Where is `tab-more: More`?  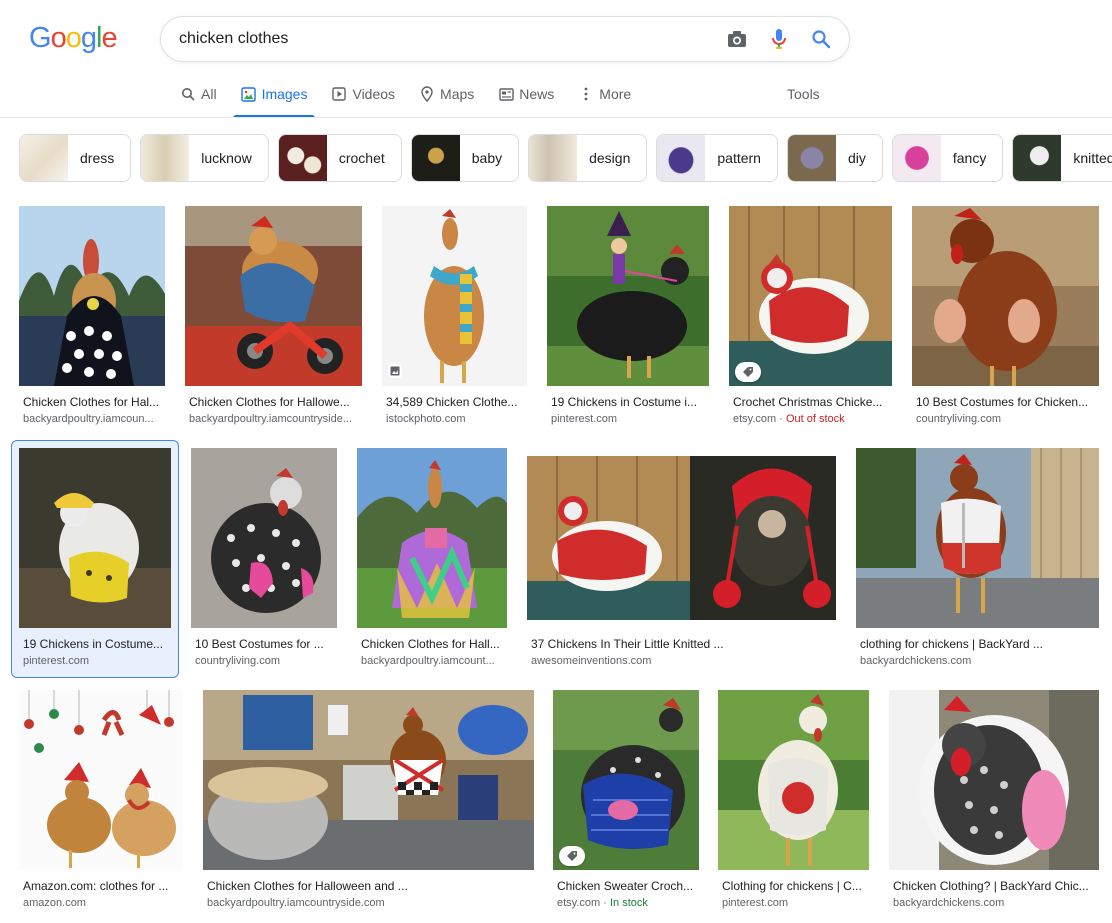 tab-more: More is located at coordinates (604, 94).